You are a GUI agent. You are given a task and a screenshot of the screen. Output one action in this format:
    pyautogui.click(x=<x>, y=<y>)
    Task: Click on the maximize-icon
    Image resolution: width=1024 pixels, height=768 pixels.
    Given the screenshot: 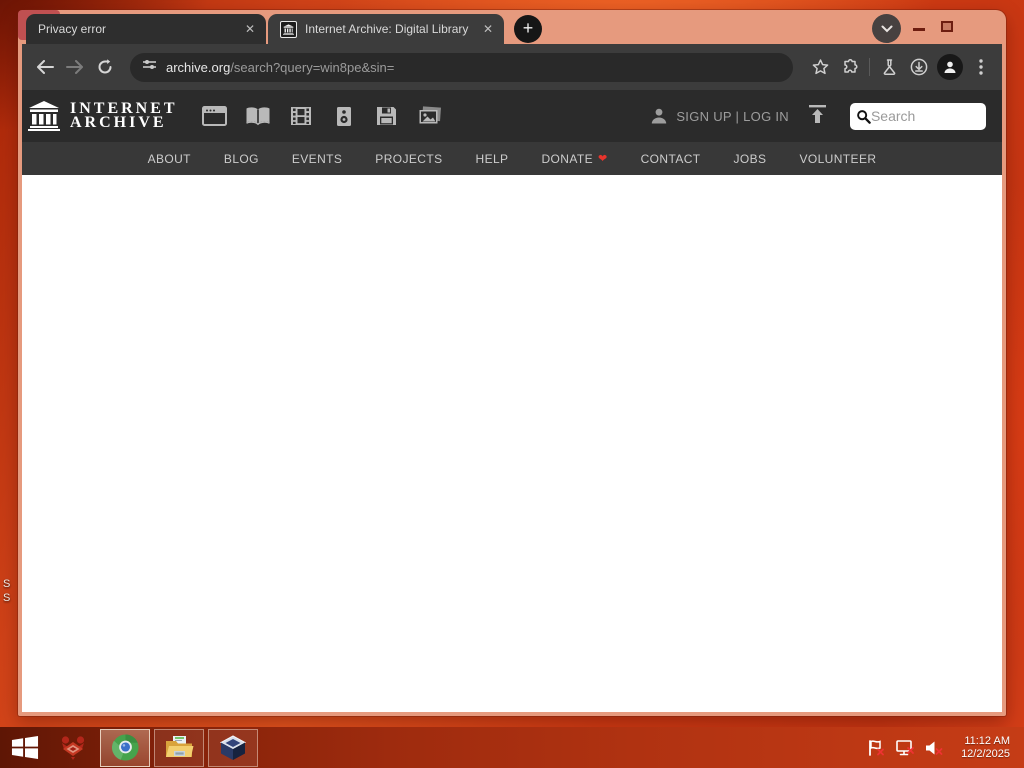 What is the action you would take?
    pyautogui.click(x=947, y=26)
    